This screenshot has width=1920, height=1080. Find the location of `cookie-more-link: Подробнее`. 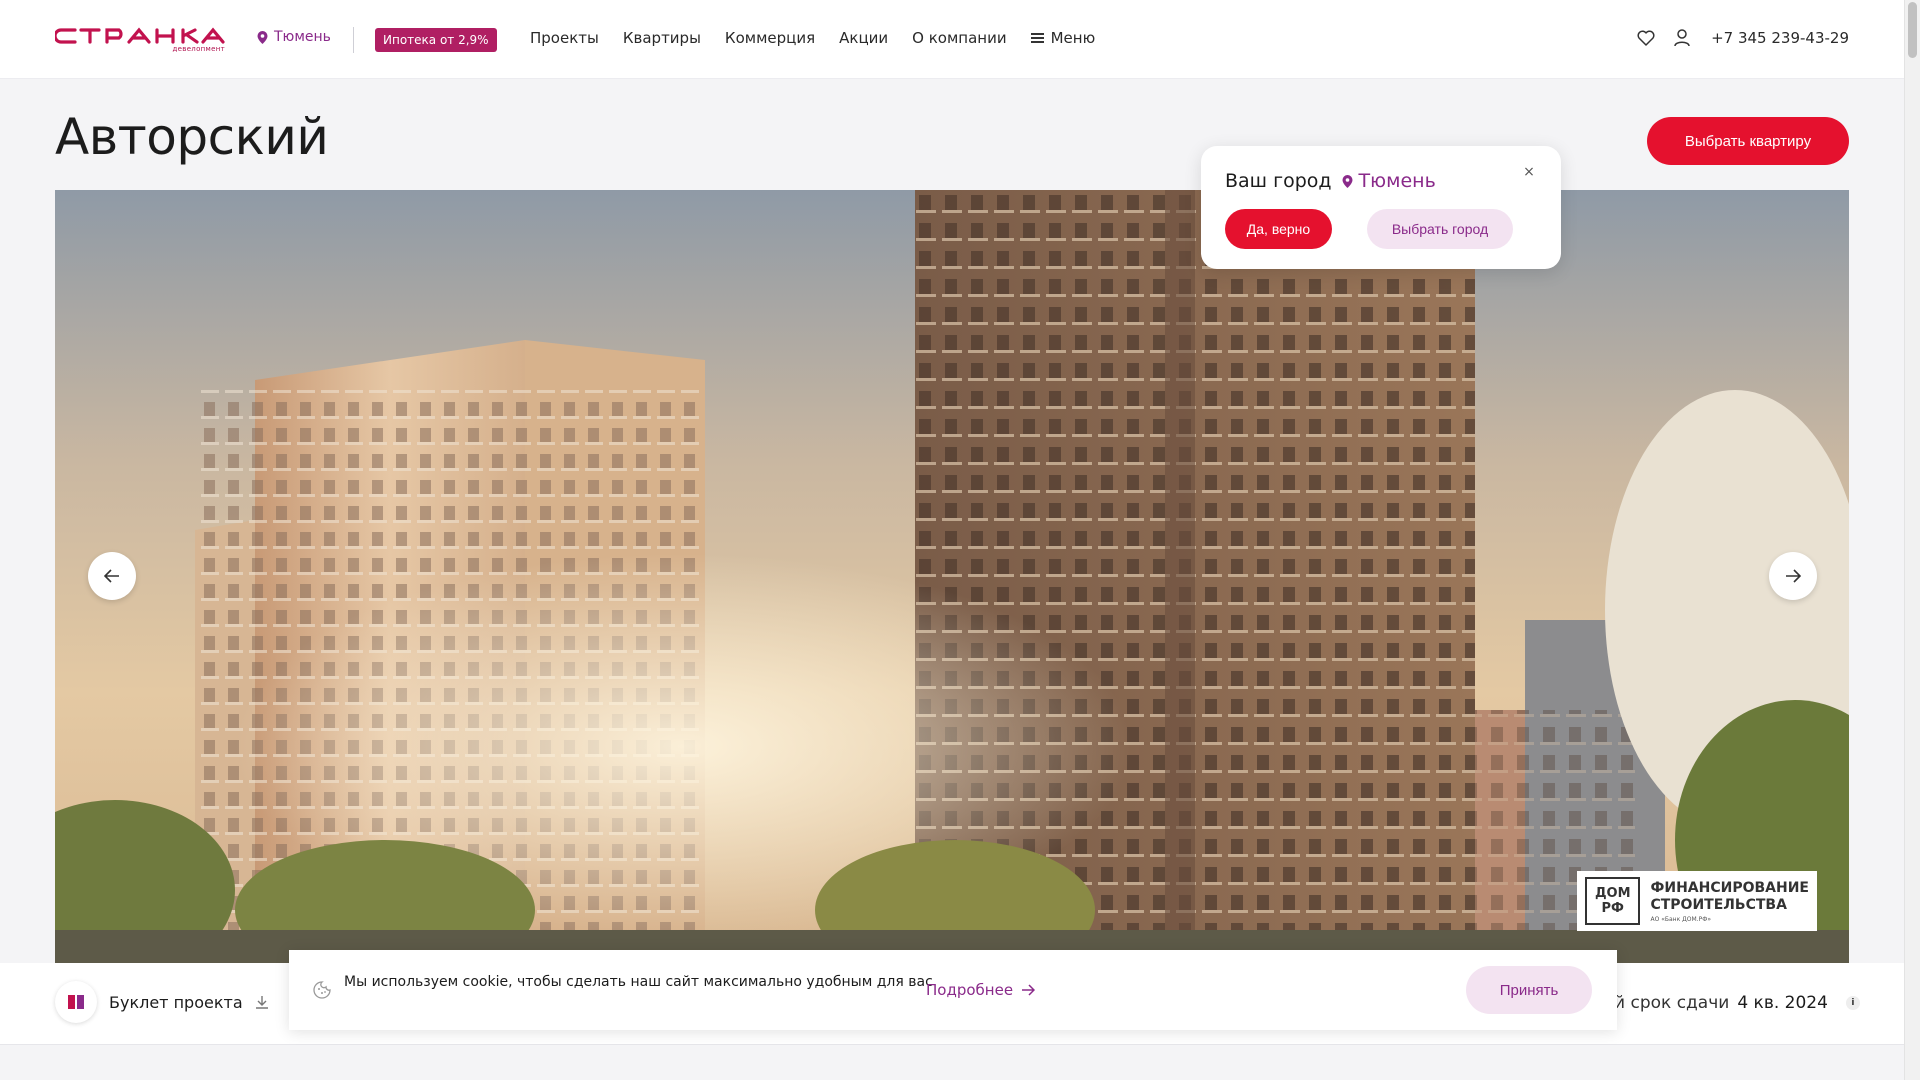

cookie-more-link: Подробнее is located at coordinates (981, 990).